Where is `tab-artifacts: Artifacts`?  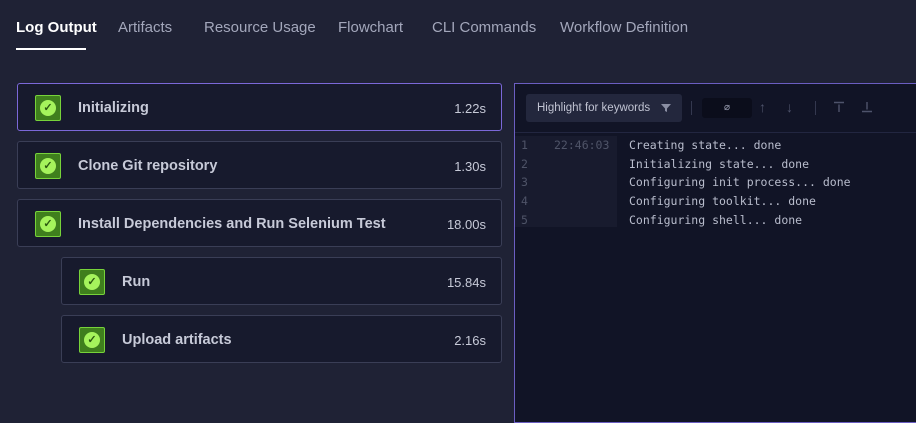 tab-artifacts: Artifacts is located at coordinates (145, 27).